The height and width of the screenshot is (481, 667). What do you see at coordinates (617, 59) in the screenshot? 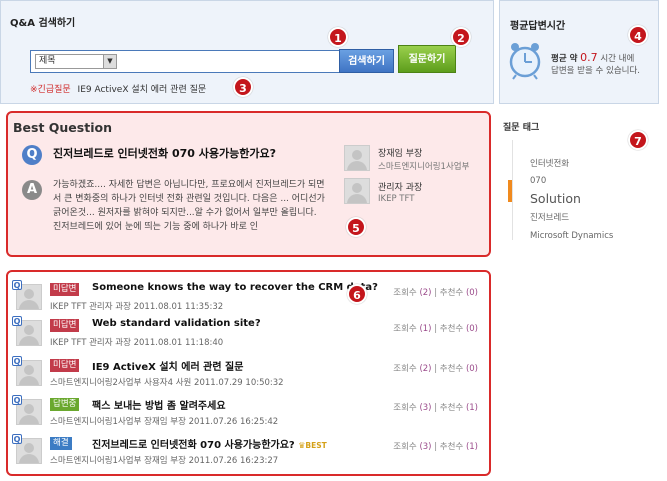
I see `avg-suffix: 시간 내에` at bounding box center [617, 59].